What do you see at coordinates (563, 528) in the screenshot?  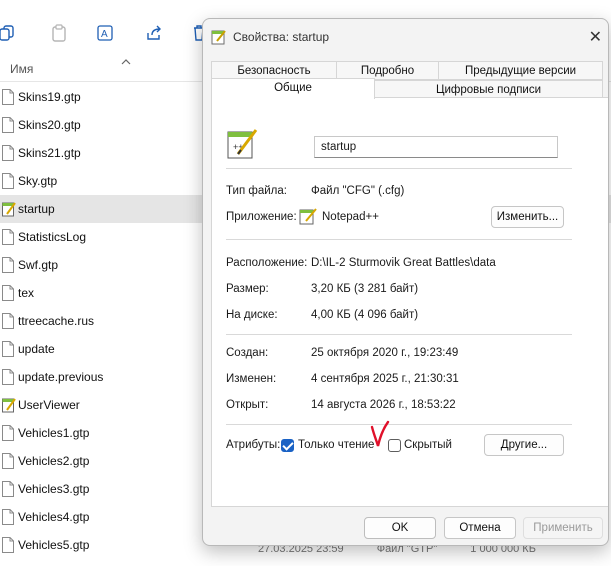 I see `apply-button: Применить` at bounding box center [563, 528].